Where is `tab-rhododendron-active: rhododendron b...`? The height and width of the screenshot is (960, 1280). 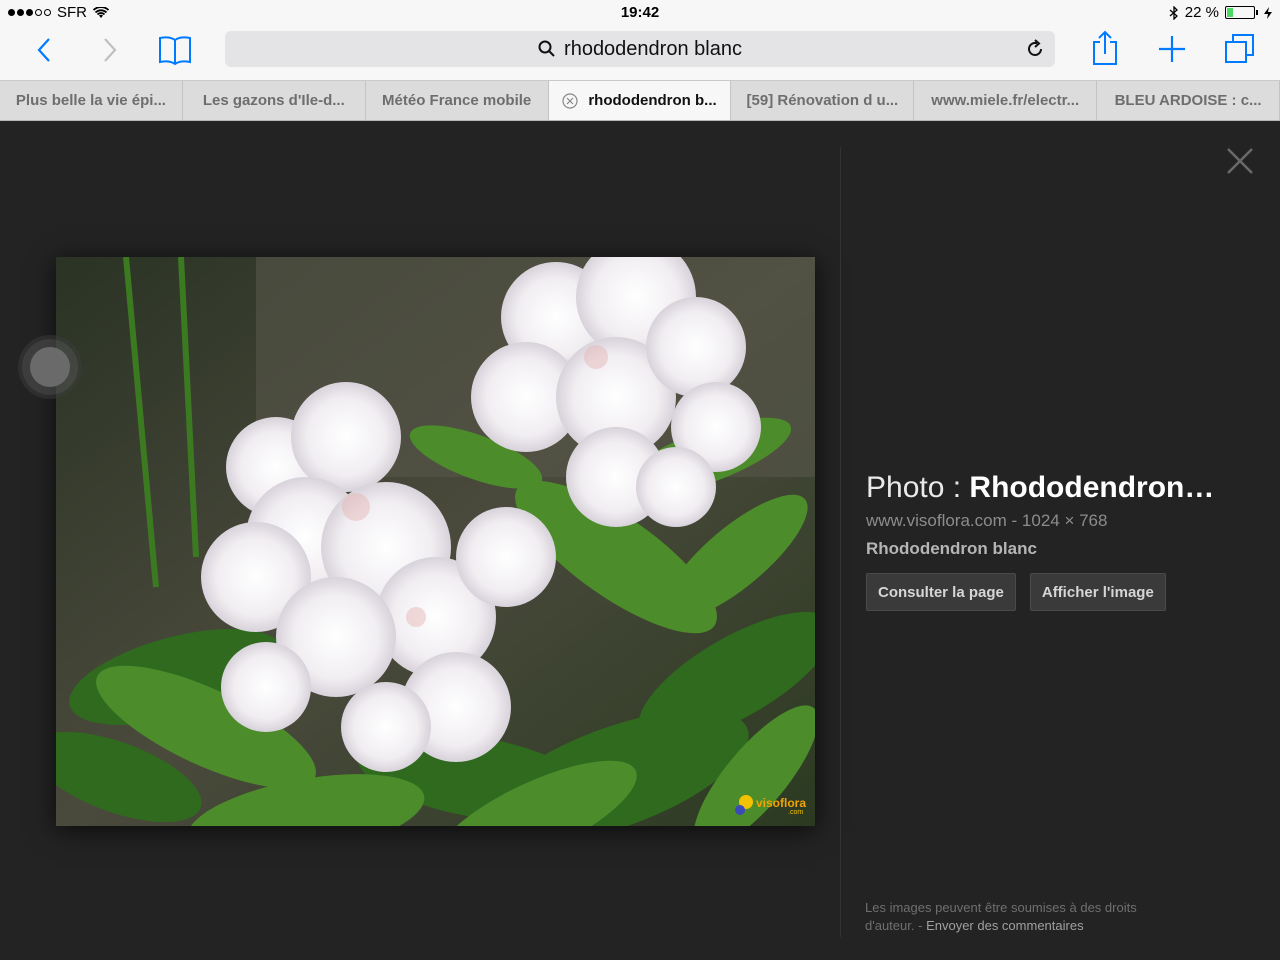 tab-rhododendron-active: rhododendron b... is located at coordinates (640, 100).